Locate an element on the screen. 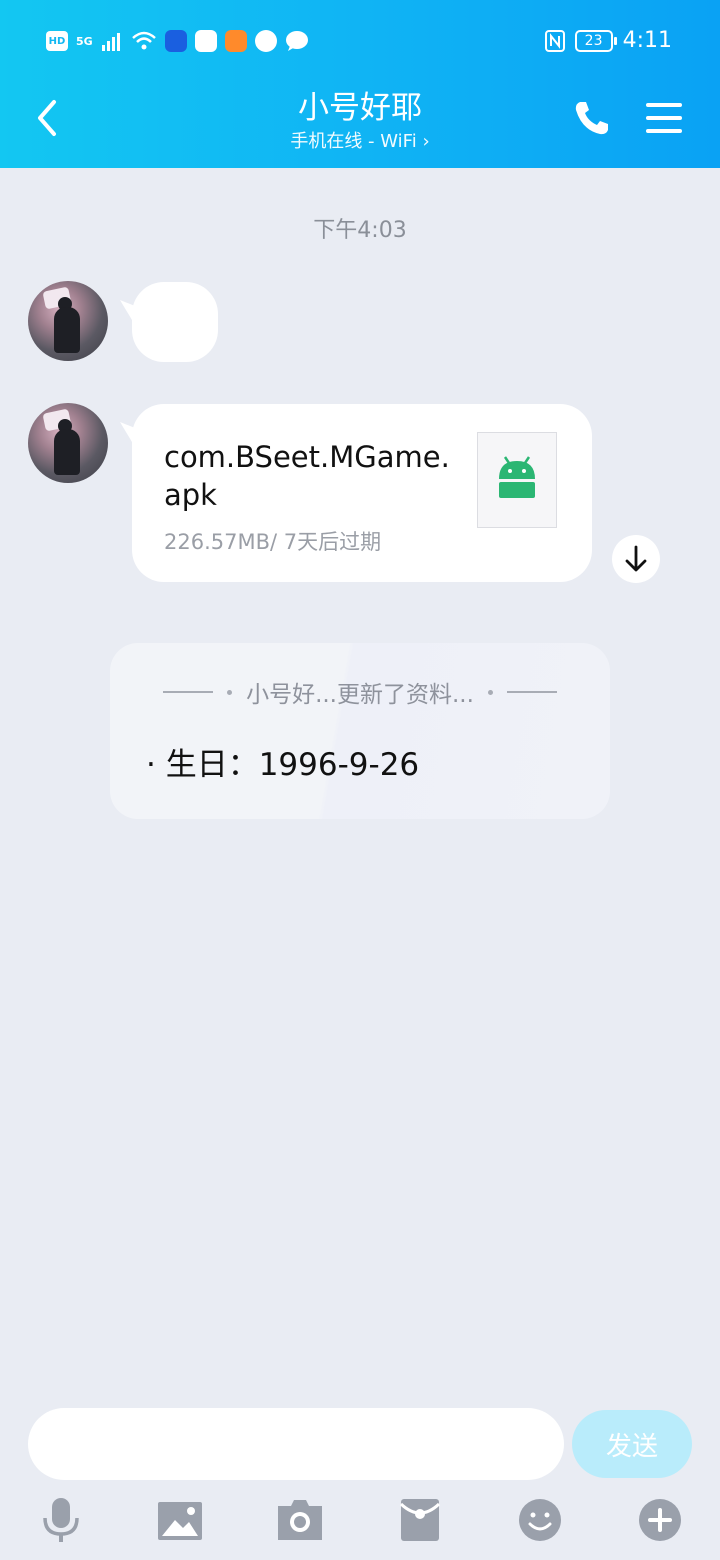  input-toolbar is located at coordinates (360, 1521).